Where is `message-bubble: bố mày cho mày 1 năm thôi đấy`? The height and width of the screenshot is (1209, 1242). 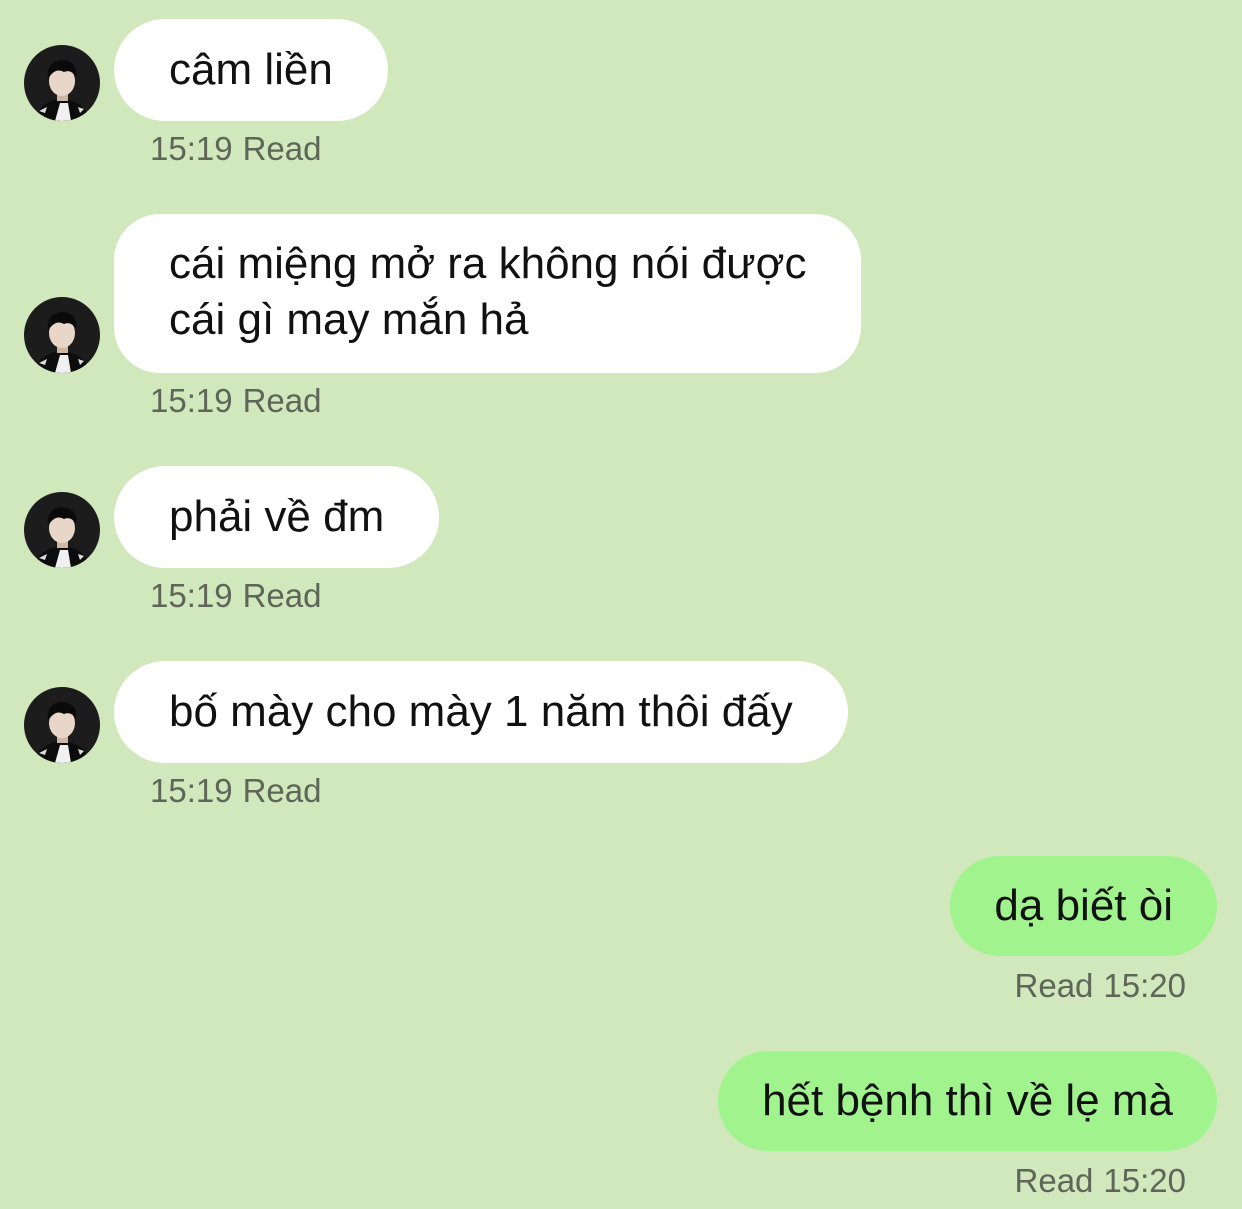
message-bubble: bố mày cho mày 1 năm thôi đấy is located at coordinates (481, 712).